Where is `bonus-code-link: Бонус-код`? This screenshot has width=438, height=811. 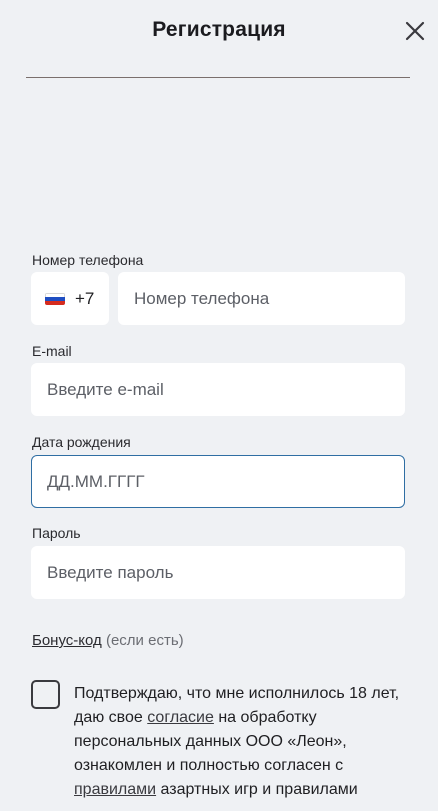
bonus-code-link: Бонус-код is located at coordinates (67, 640).